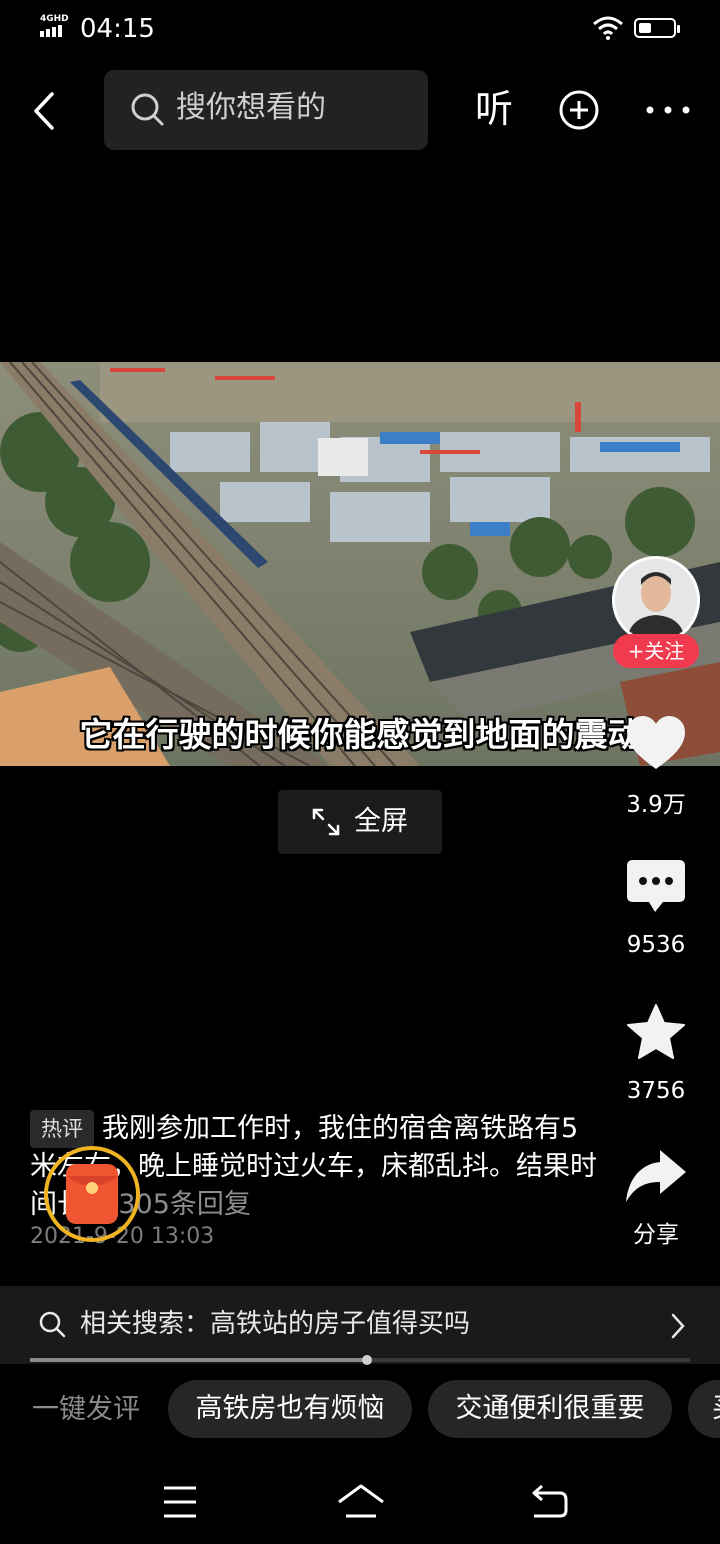  I want to click on quick-comment-chip: 高铁房也有烦恼, so click(290, 1409).